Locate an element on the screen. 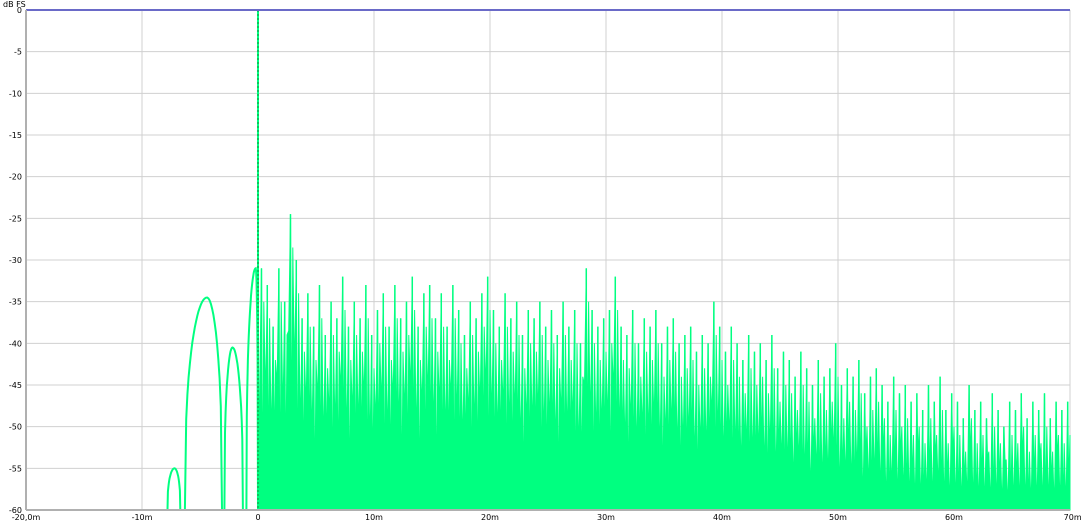 This screenshot has width=1082, height=528. x-tick-label: 30m is located at coordinates (606, 517).